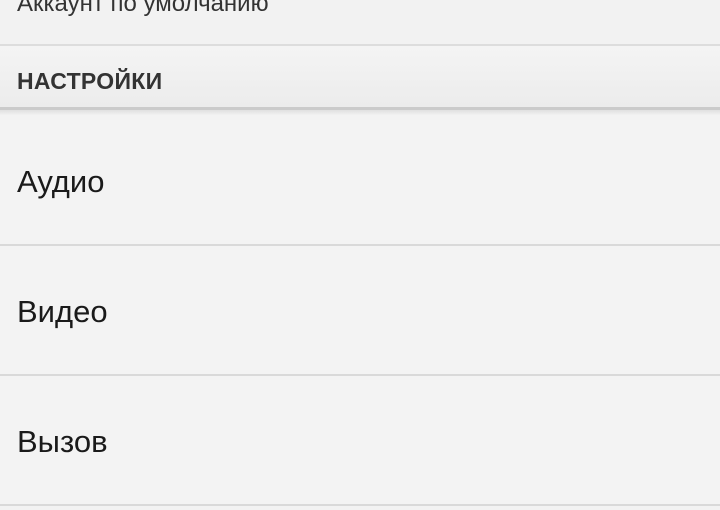 The image size is (720, 510). What do you see at coordinates (90, 81) in the screenshot?
I see `settings-header-label: НАСТРОЙКИ` at bounding box center [90, 81].